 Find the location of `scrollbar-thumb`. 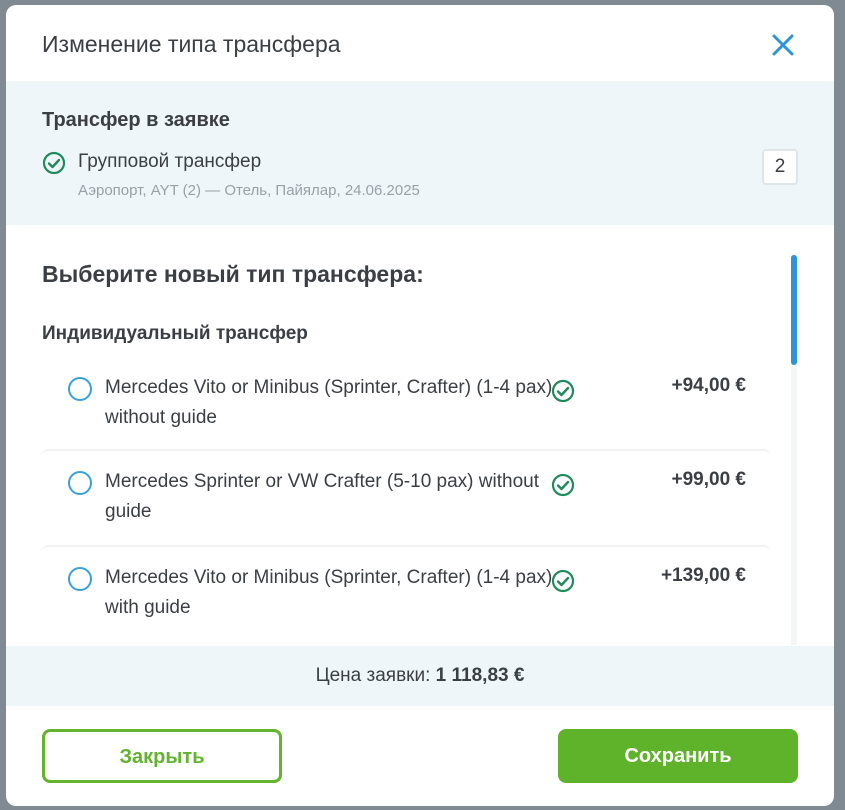

scrollbar-thumb is located at coordinates (794, 310).